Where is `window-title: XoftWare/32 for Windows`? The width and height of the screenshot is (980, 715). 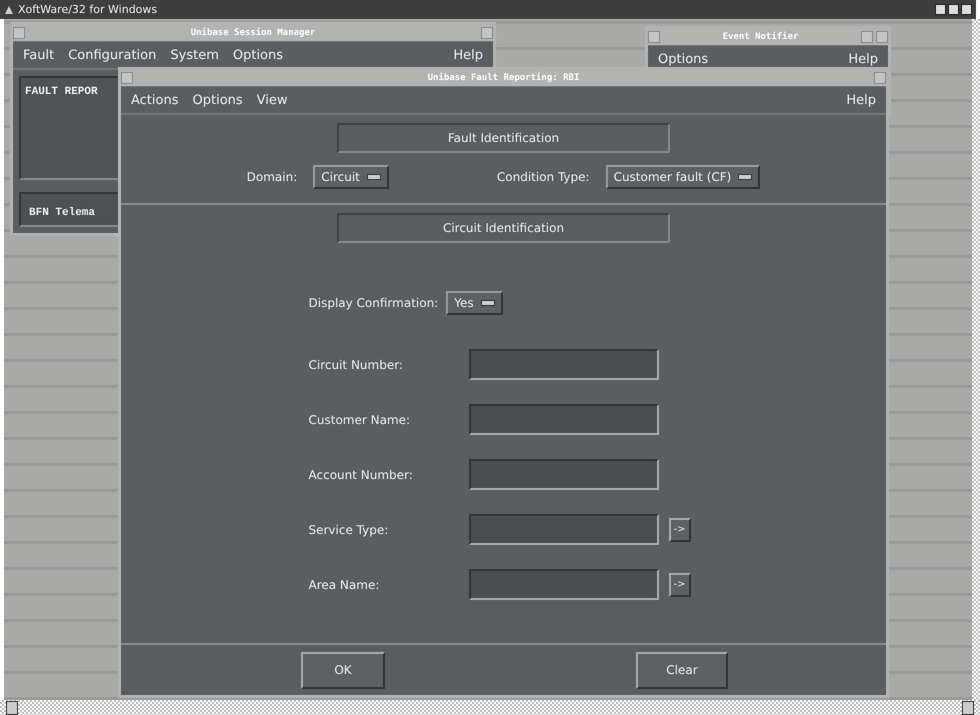 window-title: XoftWare/32 for Windows is located at coordinates (88, 9).